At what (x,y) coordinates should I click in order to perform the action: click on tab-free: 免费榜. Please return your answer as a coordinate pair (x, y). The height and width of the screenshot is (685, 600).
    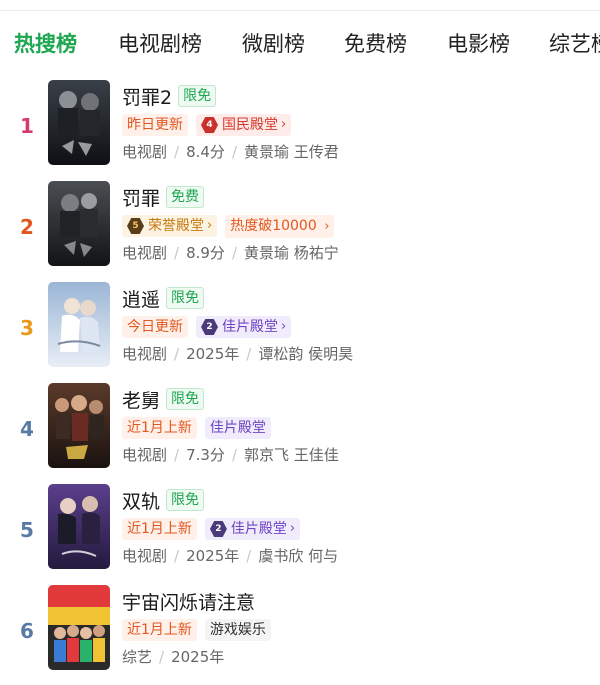
    Looking at the image, I should click on (375, 44).